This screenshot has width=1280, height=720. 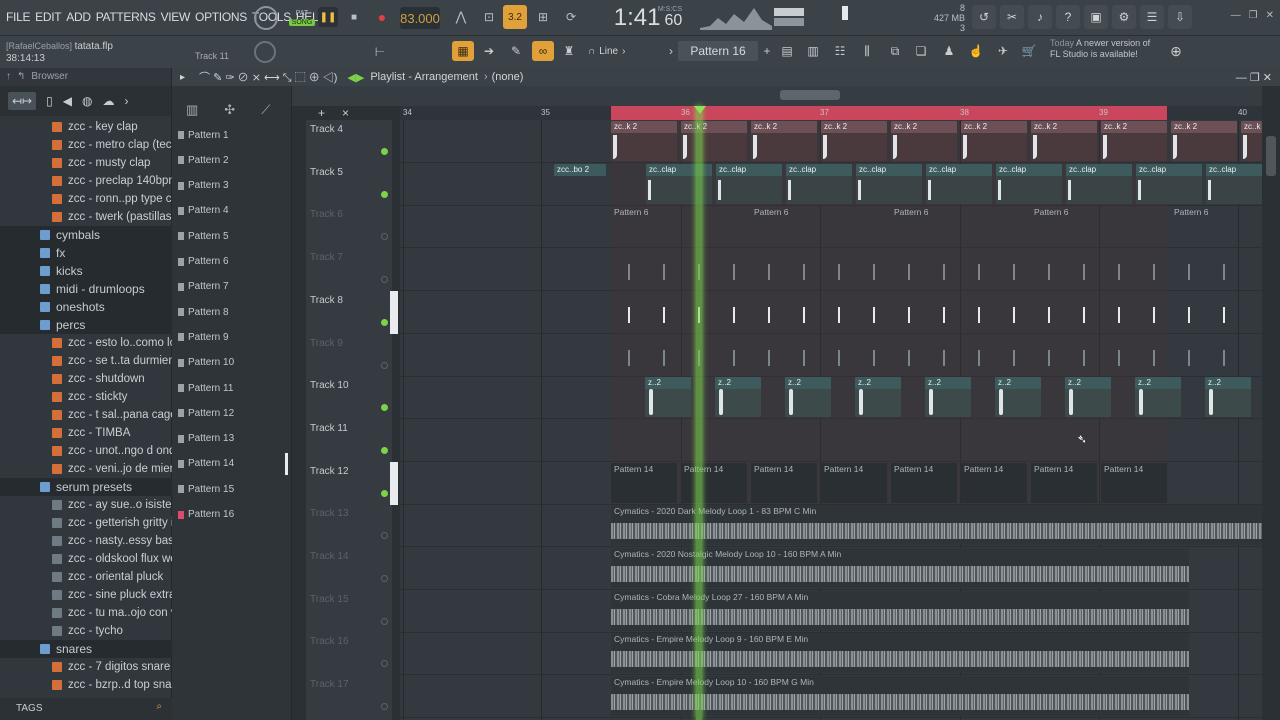 I want to click on fader-icon: ⊢, so click(x=380, y=52).